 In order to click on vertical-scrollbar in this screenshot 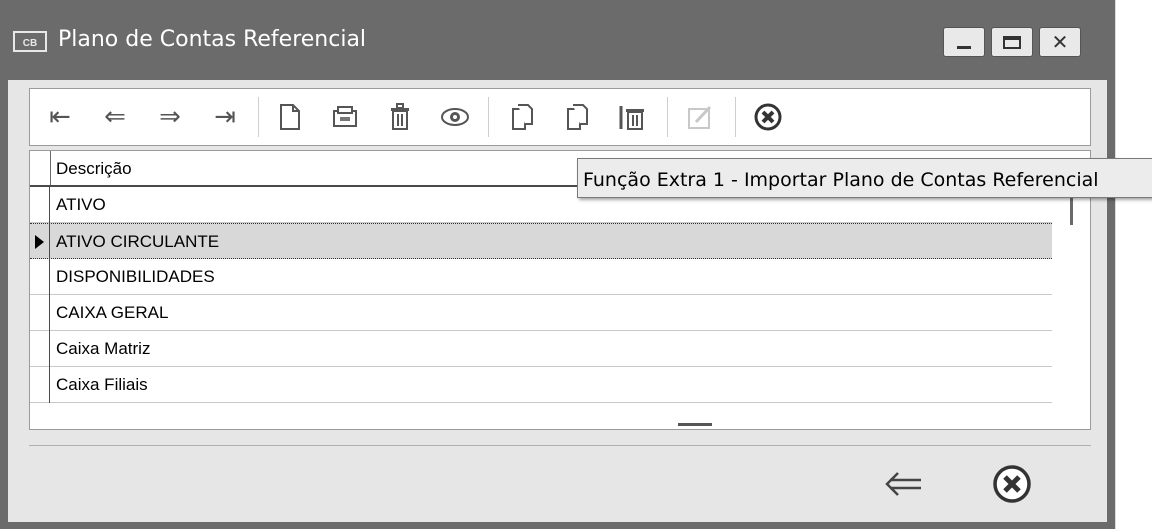, I will do `click(1071, 305)`.